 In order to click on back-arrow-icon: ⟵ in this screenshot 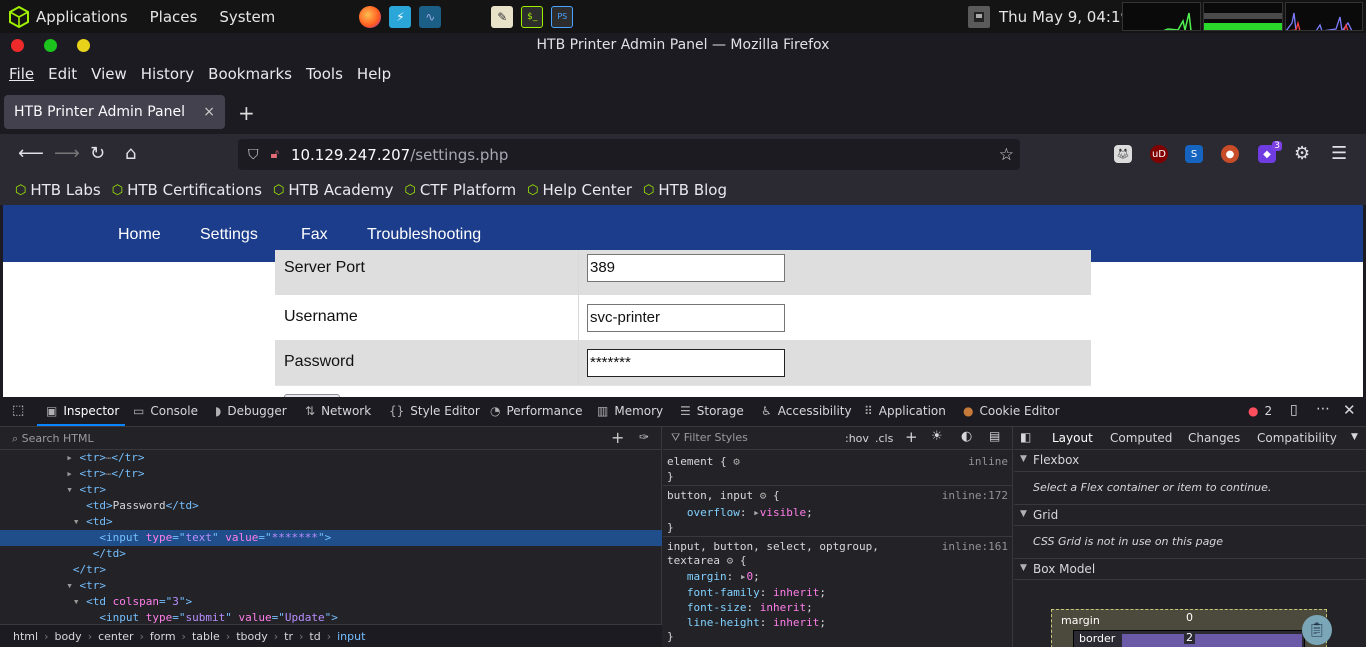, I will do `click(31, 153)`.